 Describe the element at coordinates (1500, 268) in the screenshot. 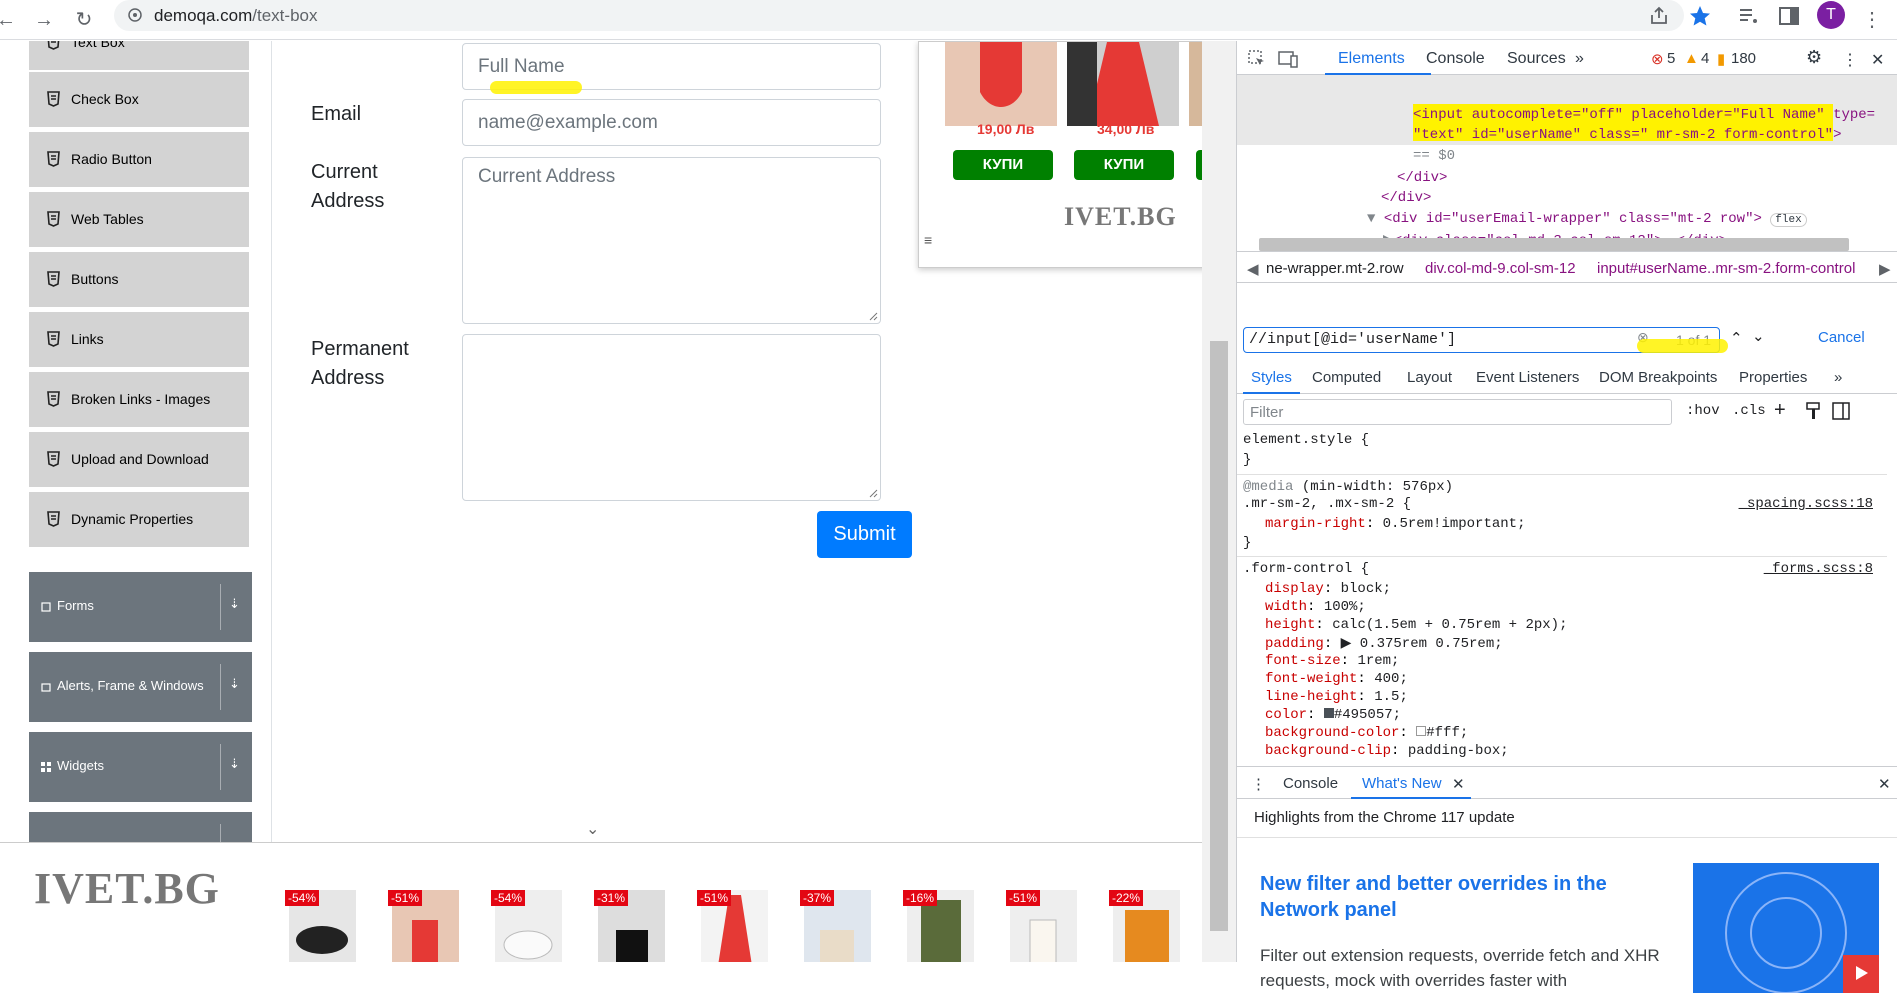

I see `breadcrumb-item: div.col-md-9.col-sm-12` at that location.